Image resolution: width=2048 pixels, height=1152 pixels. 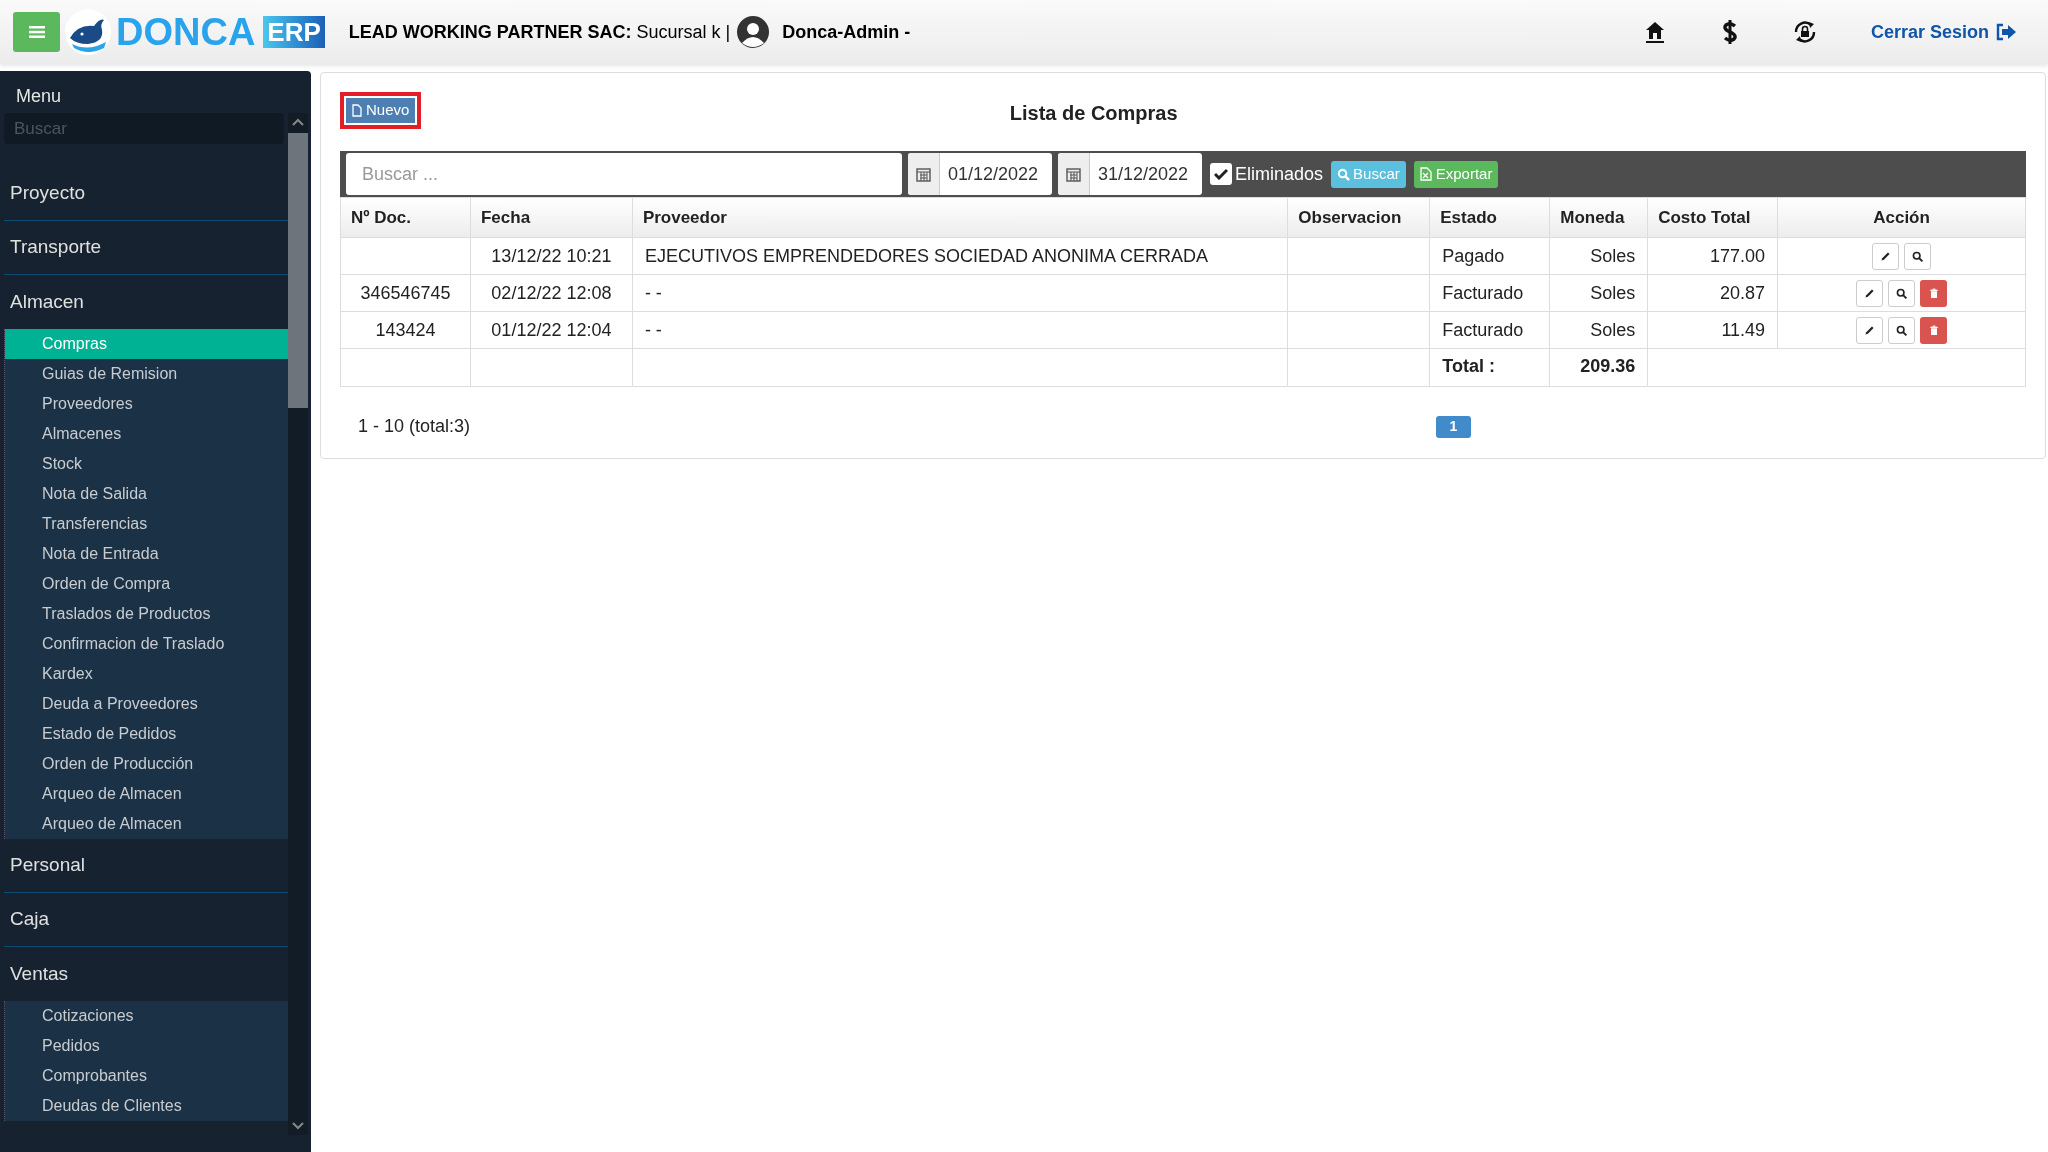 What do you see at coordinates (753, 32) in the screenshot?
I see `user-avatar-icon` at bounding box center [753, 32].